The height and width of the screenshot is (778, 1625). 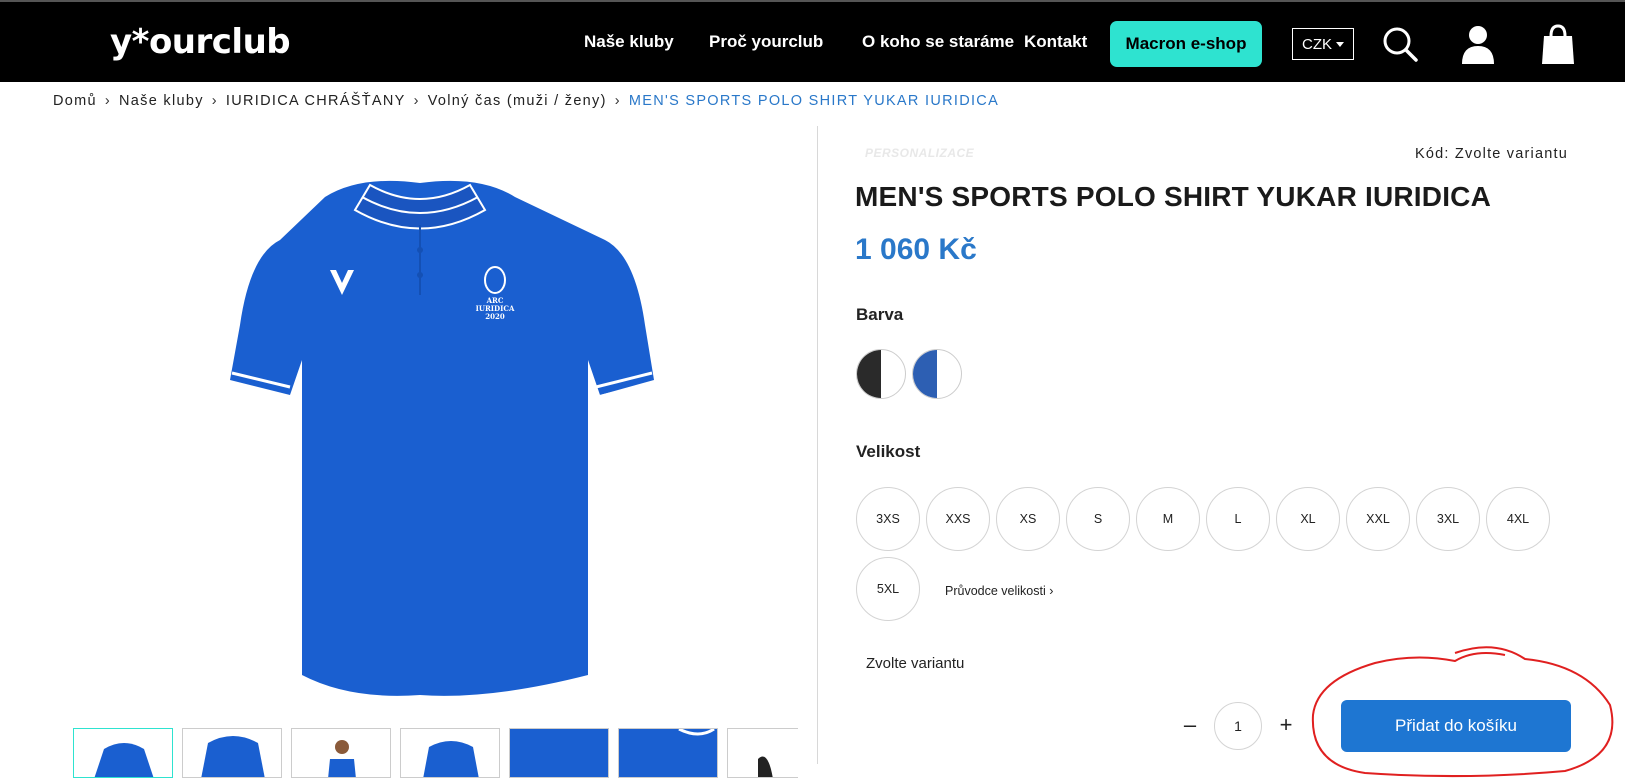 I want to click on size-option-xl: XL, so click(x=1308, y=519).